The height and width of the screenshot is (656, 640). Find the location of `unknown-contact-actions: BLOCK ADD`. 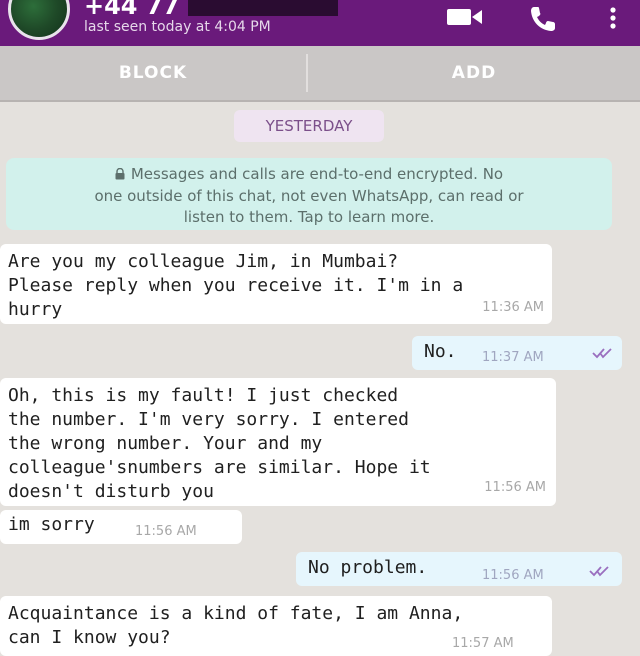

unknown-contact-actions: BLOCK ADD is located at coordinates (320, 74).